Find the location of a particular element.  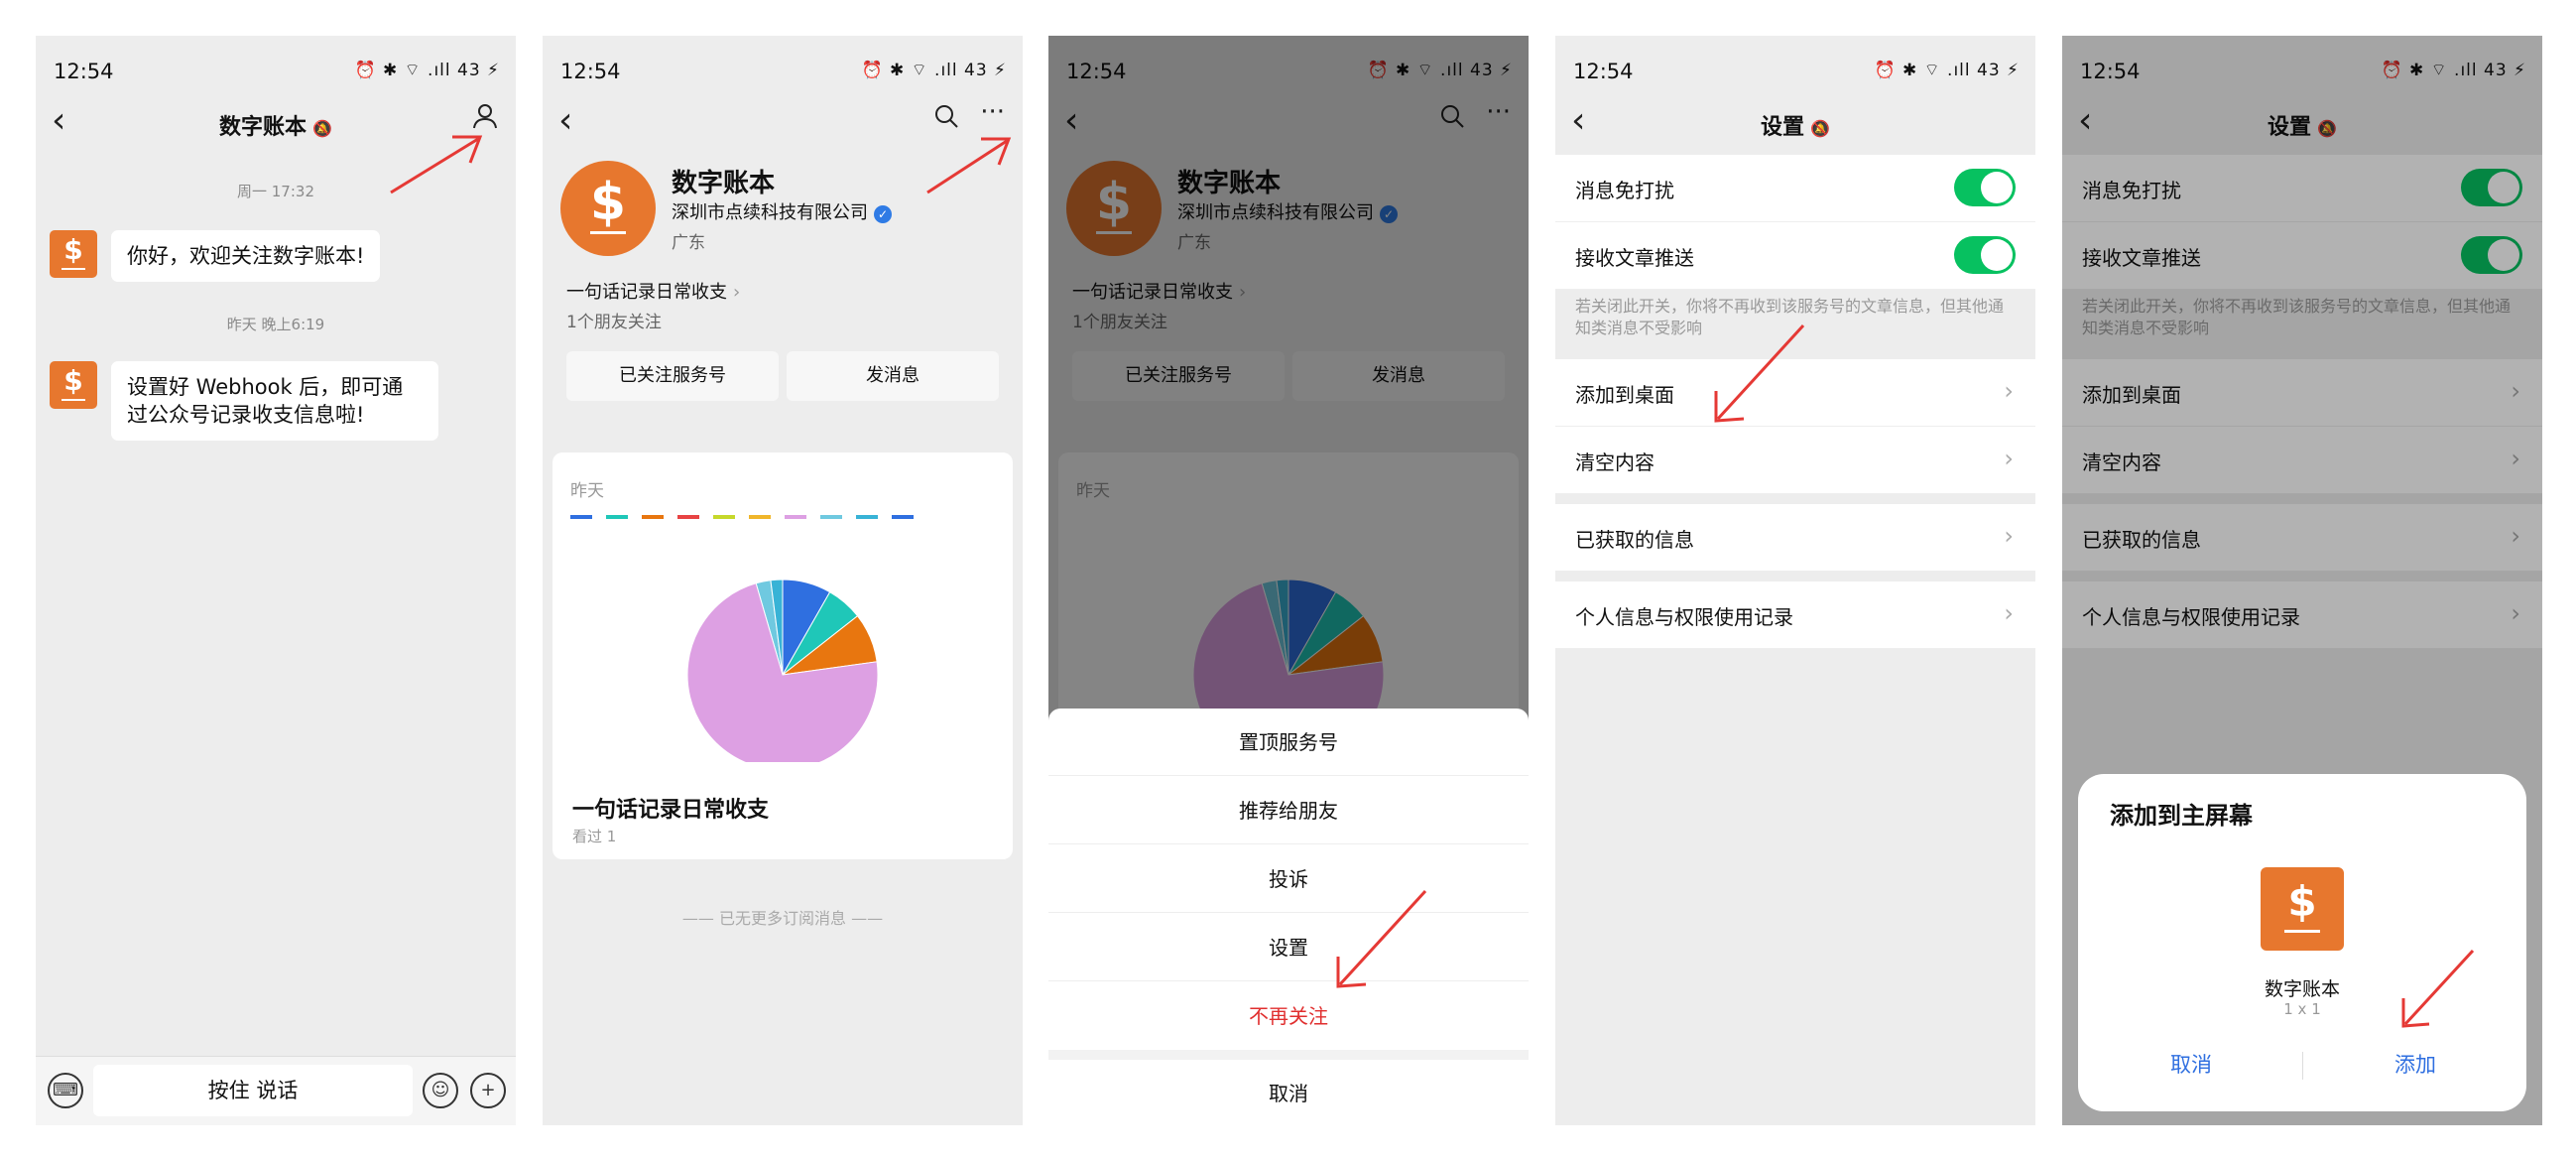

setting-label: 接收文章推送 is located at coordinates (1634, 258).